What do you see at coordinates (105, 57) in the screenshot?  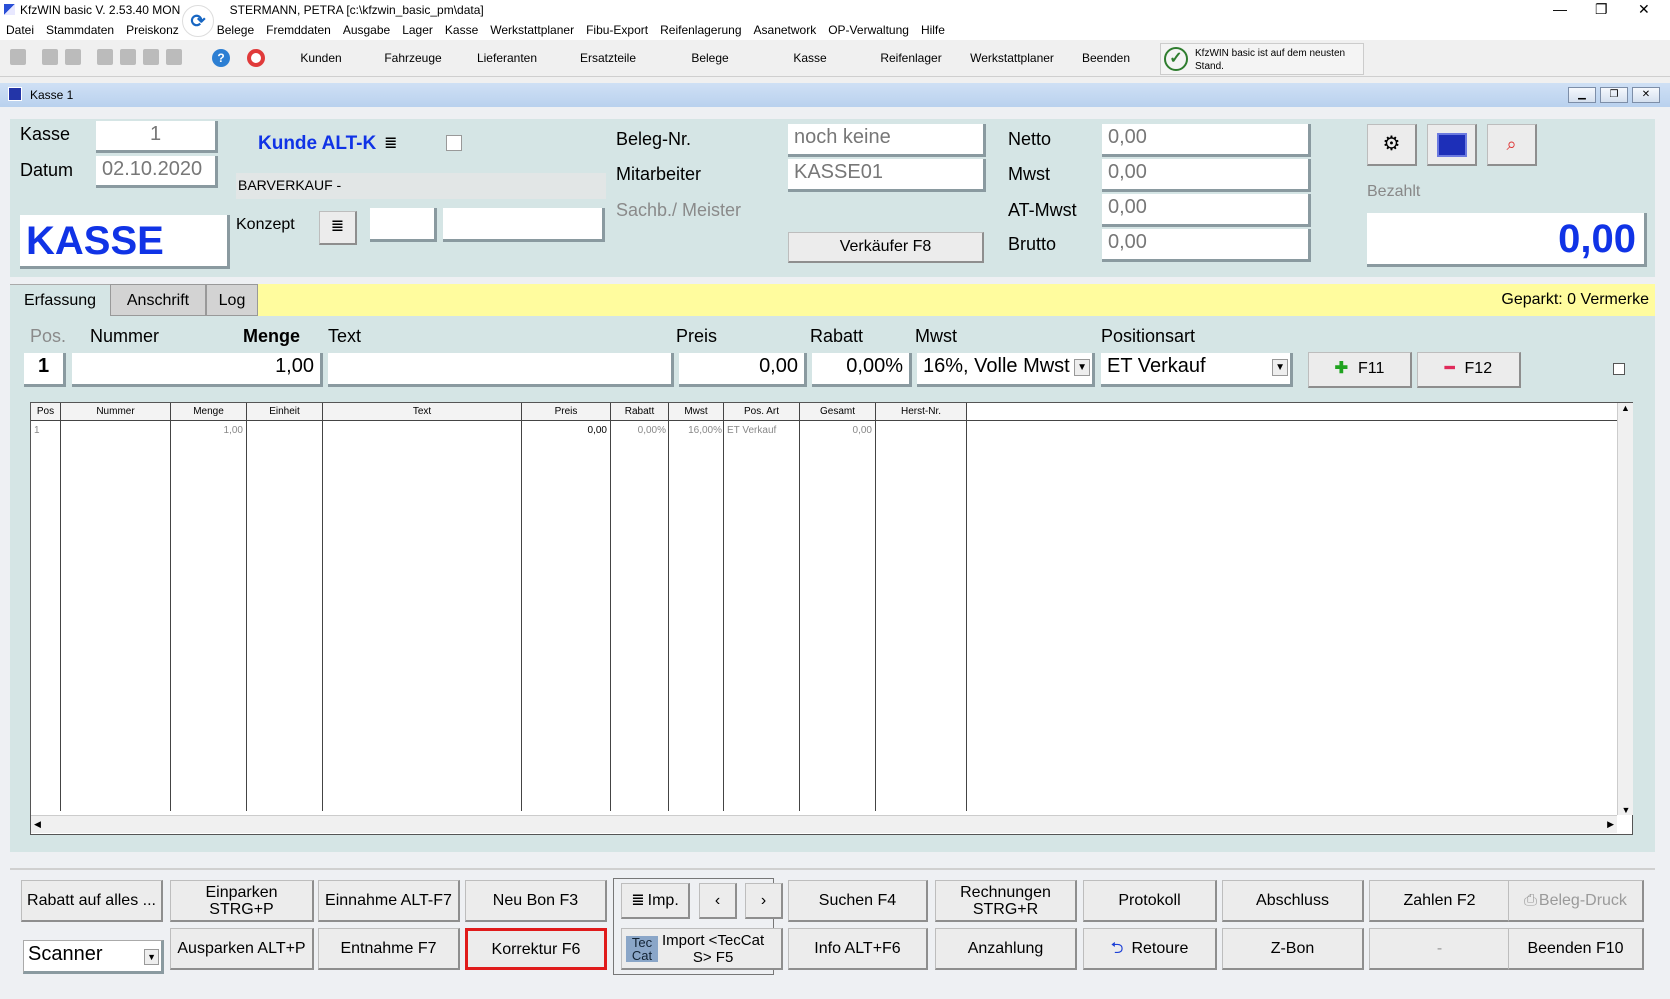 I see `tools-icon` at bounding box center [105, 57].